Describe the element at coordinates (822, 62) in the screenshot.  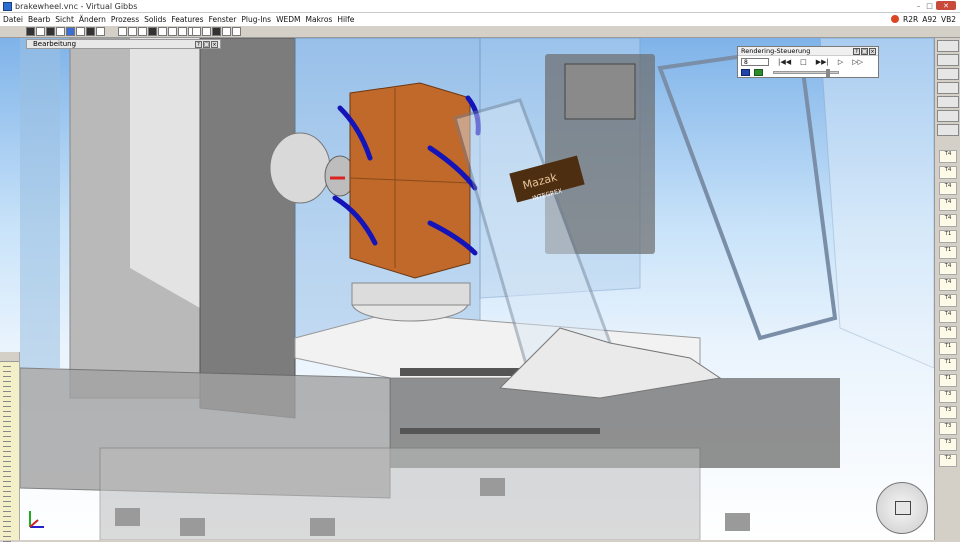
I see `skip-end-button: ▶▶|` at that location.